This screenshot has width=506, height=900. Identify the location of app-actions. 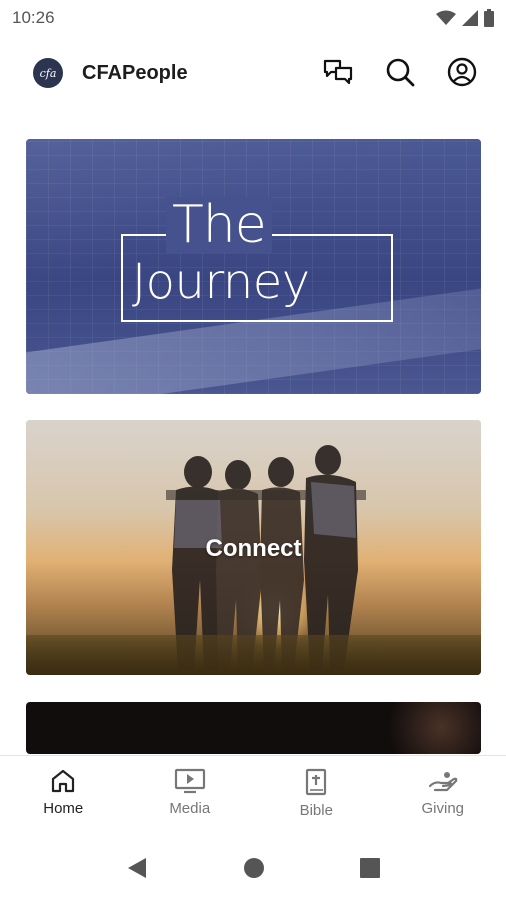
(400, 72).